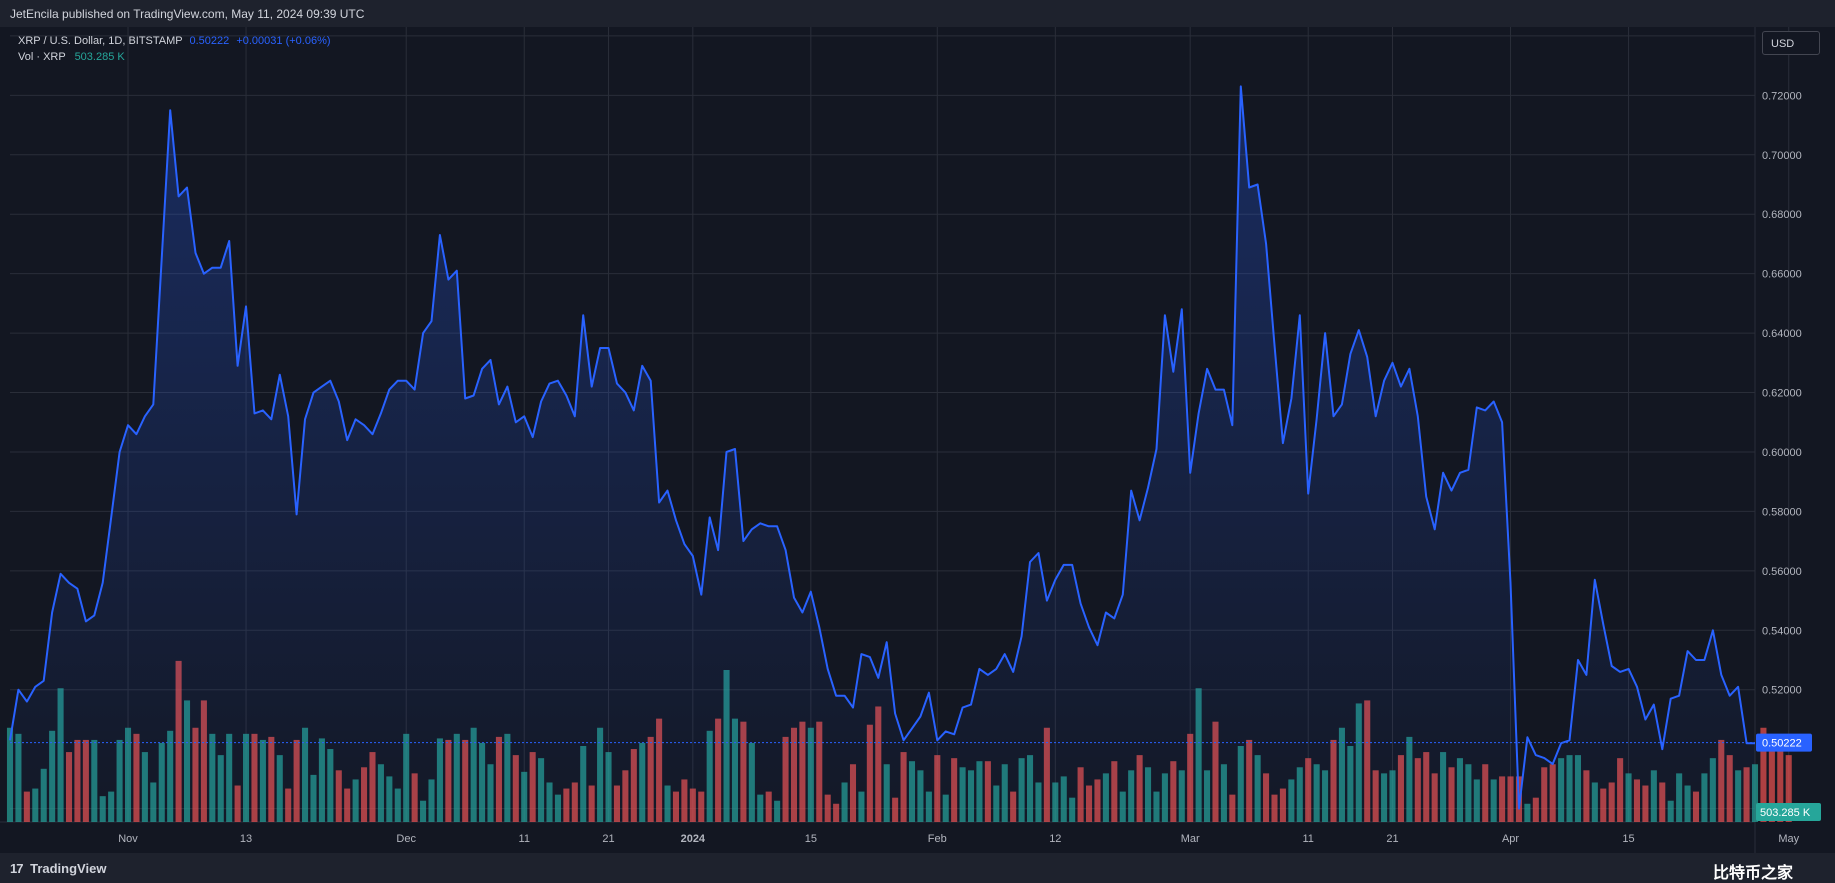 The image size is (1835, 883). I want to click on watermark: 比特币之家, so click(1752, 873).